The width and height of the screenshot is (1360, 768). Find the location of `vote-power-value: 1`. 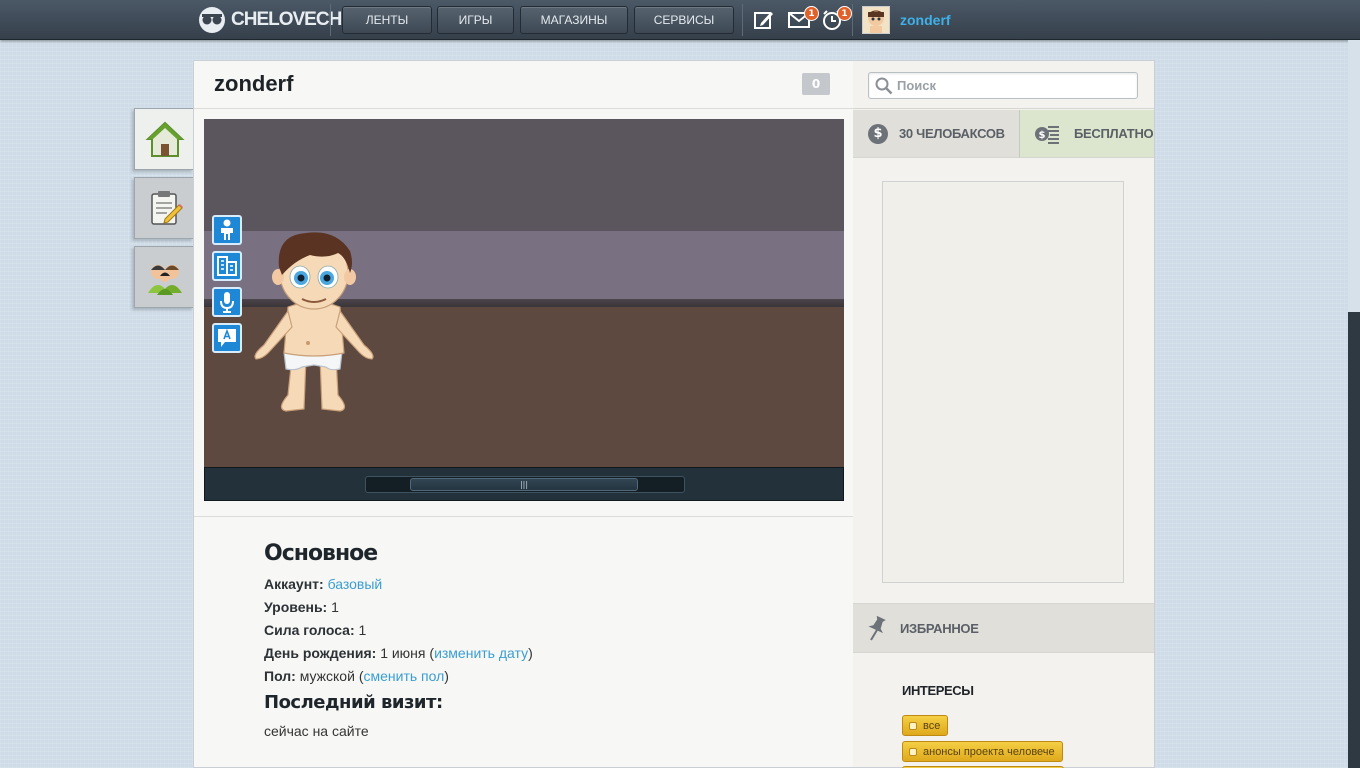

vote-power-value: 1 is located at coordinates (362, 630).